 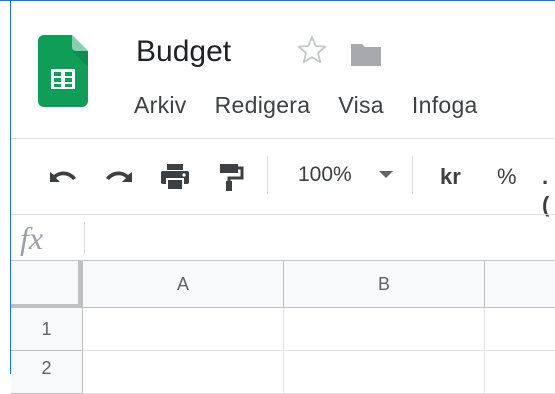 What do you see at coordinates (63, 176) in the screenshot?
I see `undo-icon` at bounding box center [63, 176].